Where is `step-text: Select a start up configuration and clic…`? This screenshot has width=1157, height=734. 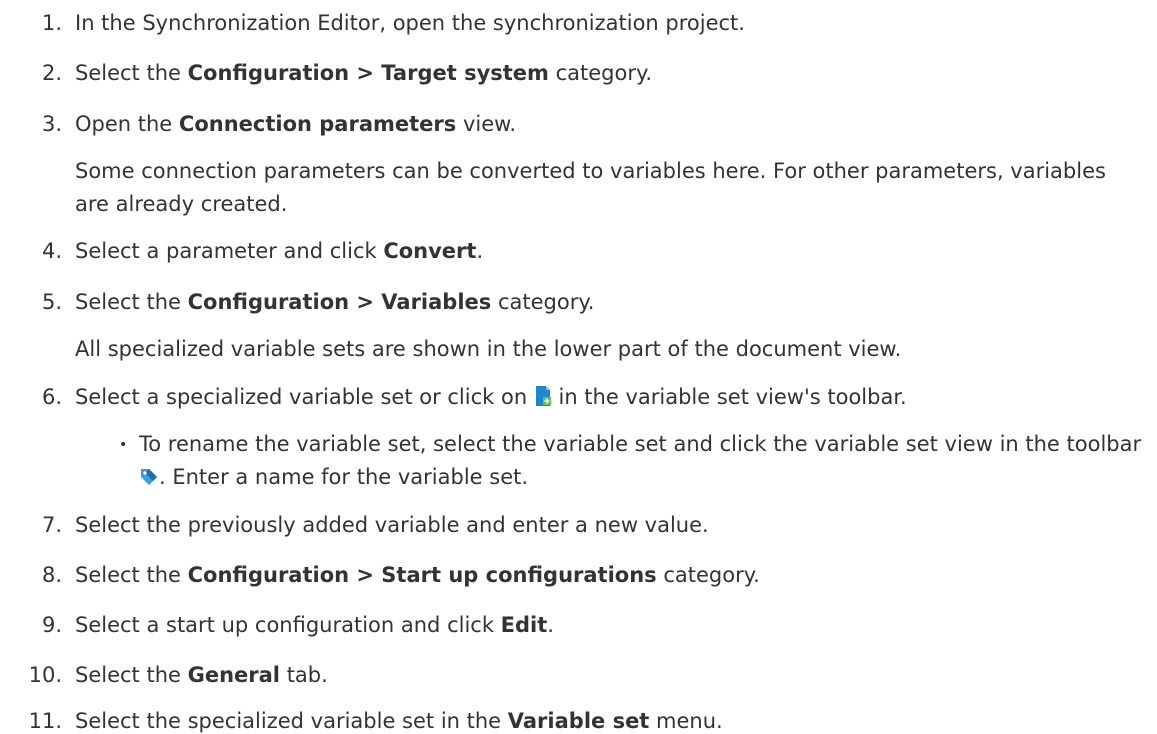
step-text: Select a start up configuration and clic… is located at coordinates (314, 625).